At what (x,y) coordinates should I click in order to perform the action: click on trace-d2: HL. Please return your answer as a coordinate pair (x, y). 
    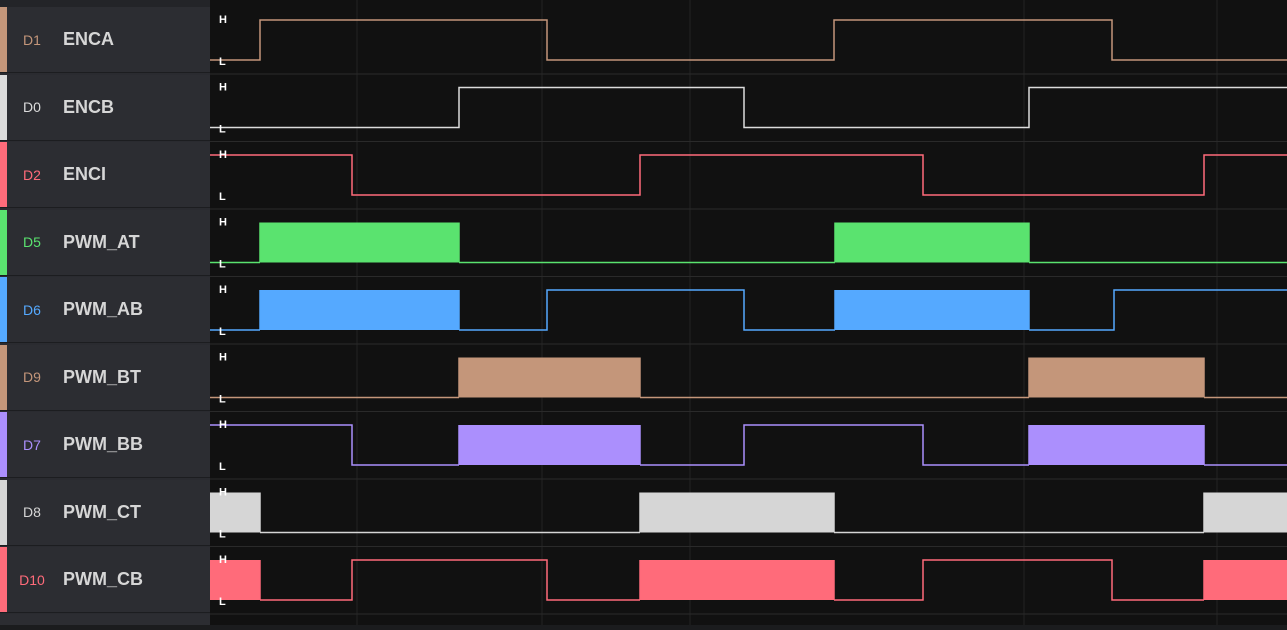
    Looking at the image, I should click on (748, 179).